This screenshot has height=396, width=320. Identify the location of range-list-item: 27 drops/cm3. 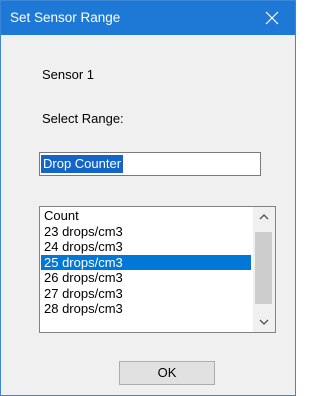
(146, 294).